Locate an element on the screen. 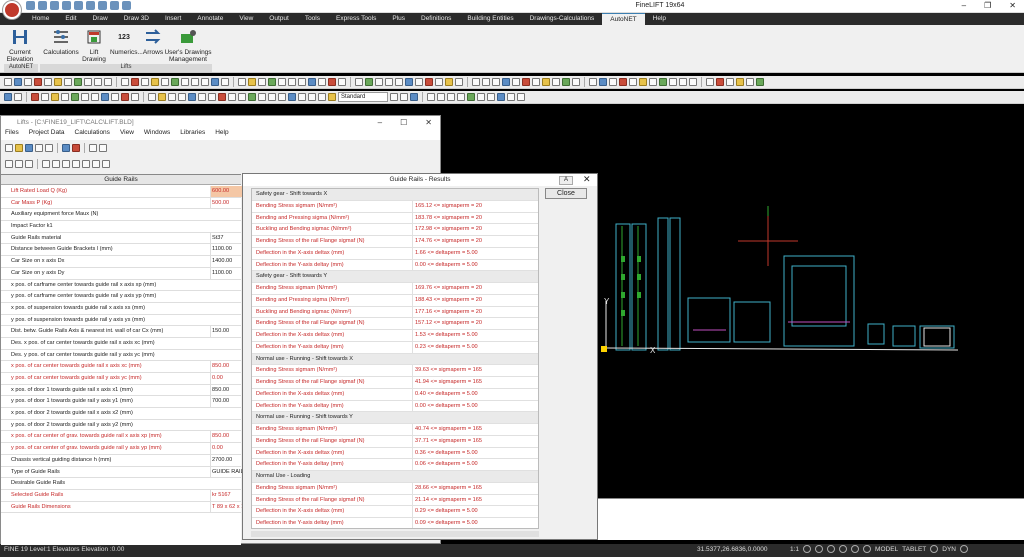  dimension-icon is located at coordinates (152, 97).